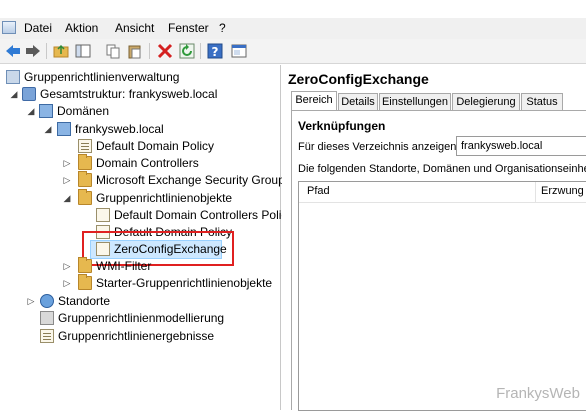 The width and height of the screenshot is (586, 411). Describe the element at coordinates (136, 336) in the screenshot. I see `tree-label: Gruppenrichtlinienergebnisse` at that location.